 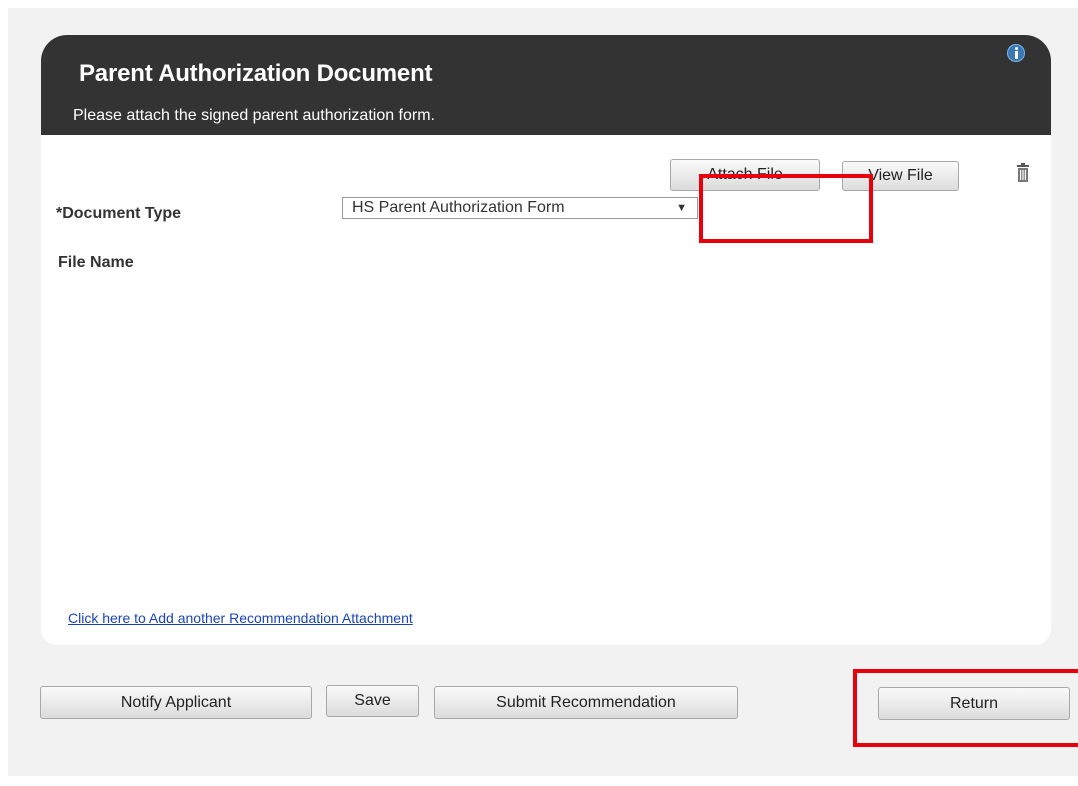 I want to click on page-title: Parent Authorization Document, so click(x=256, y=73).